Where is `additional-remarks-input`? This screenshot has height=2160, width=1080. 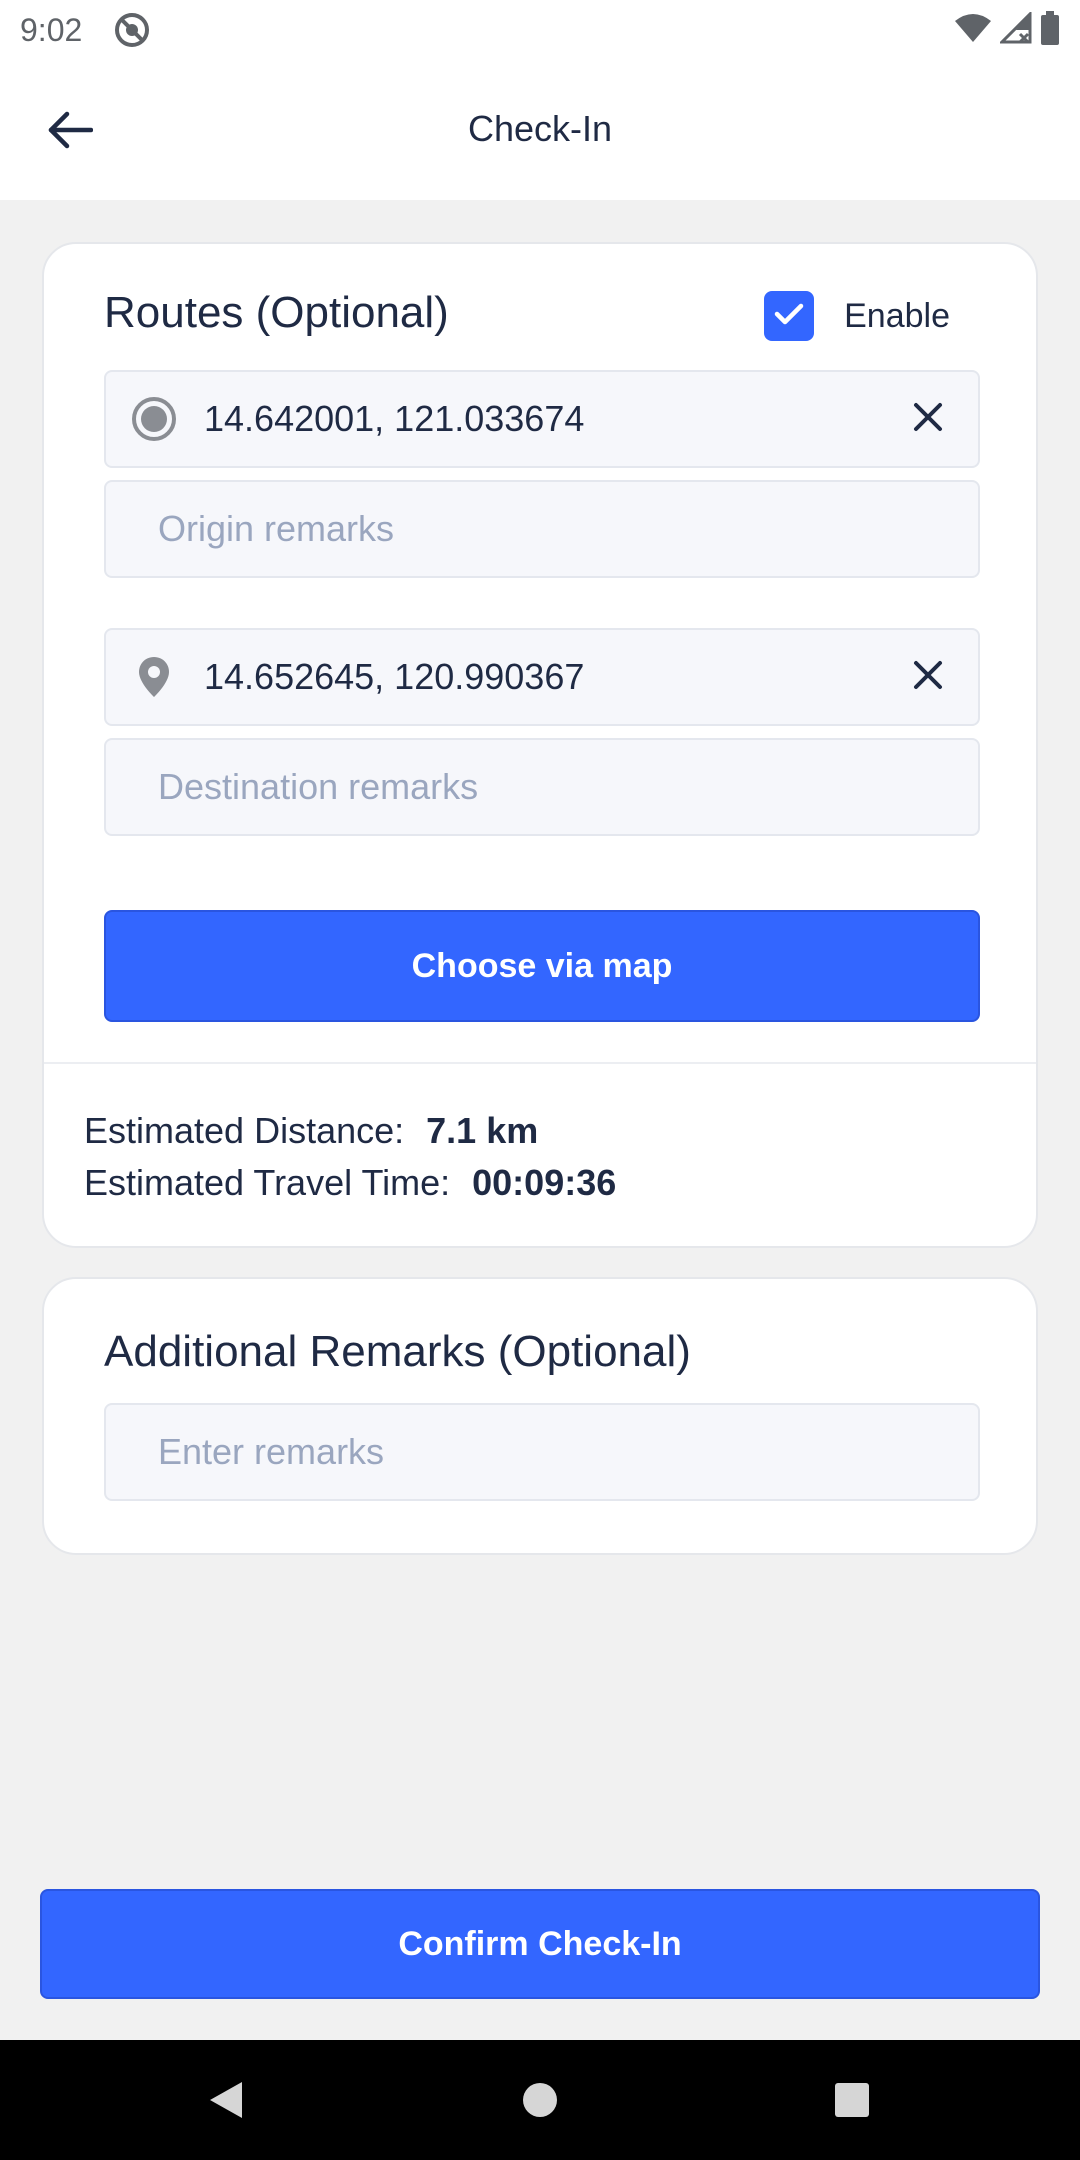 additional-remarks-input is located at coordinates (548, 1452).